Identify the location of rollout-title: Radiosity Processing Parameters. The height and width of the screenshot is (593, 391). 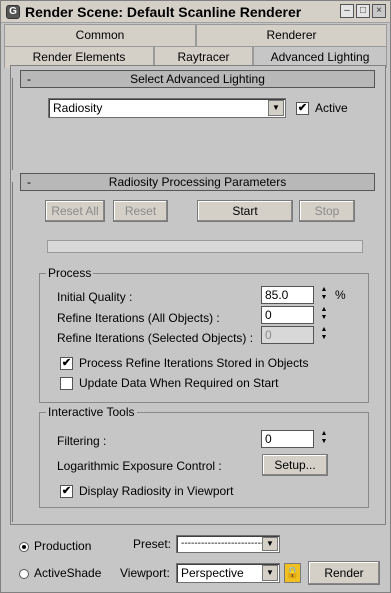
(197, 182).